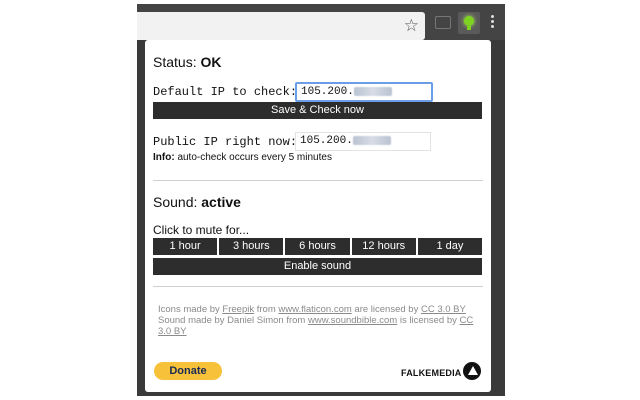 This screenshot has width=640, height=400. Describe the element at coordinates (327, 92) in the screenshot. I see `default-ip-value: 105.200.` at that location.